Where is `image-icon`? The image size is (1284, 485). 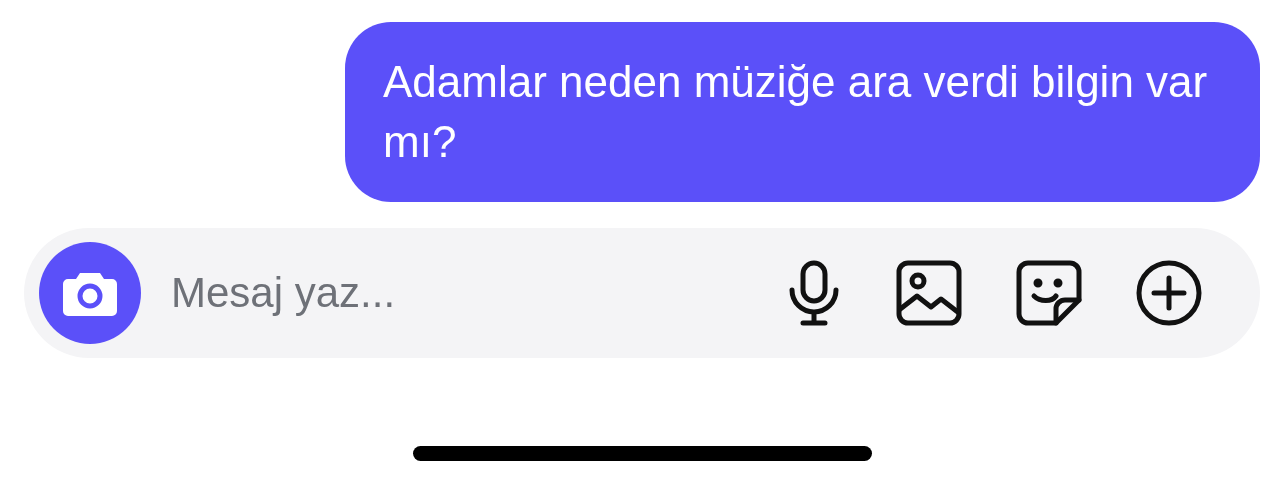 image-icon is located at coordinates (929, 293).